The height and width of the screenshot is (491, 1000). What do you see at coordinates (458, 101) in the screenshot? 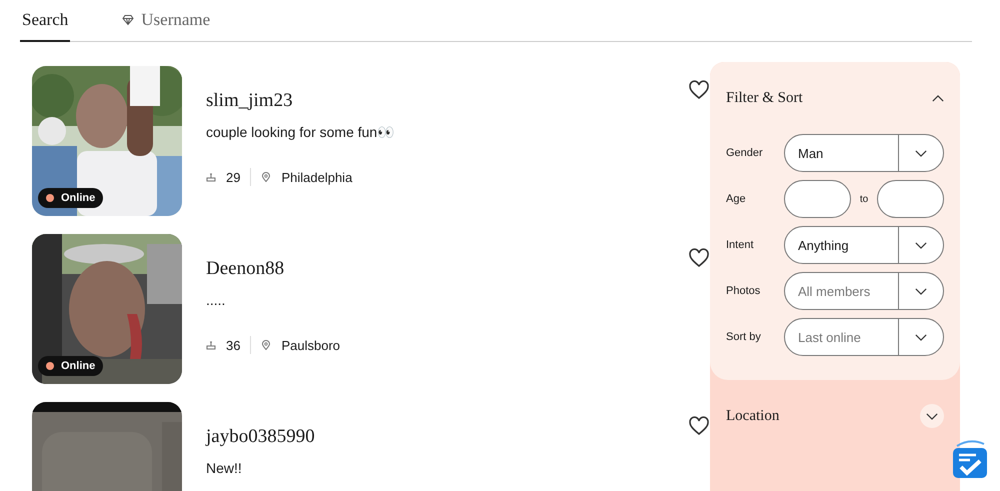
I see `username: slim_jim23` at bounding box center [458, 101].